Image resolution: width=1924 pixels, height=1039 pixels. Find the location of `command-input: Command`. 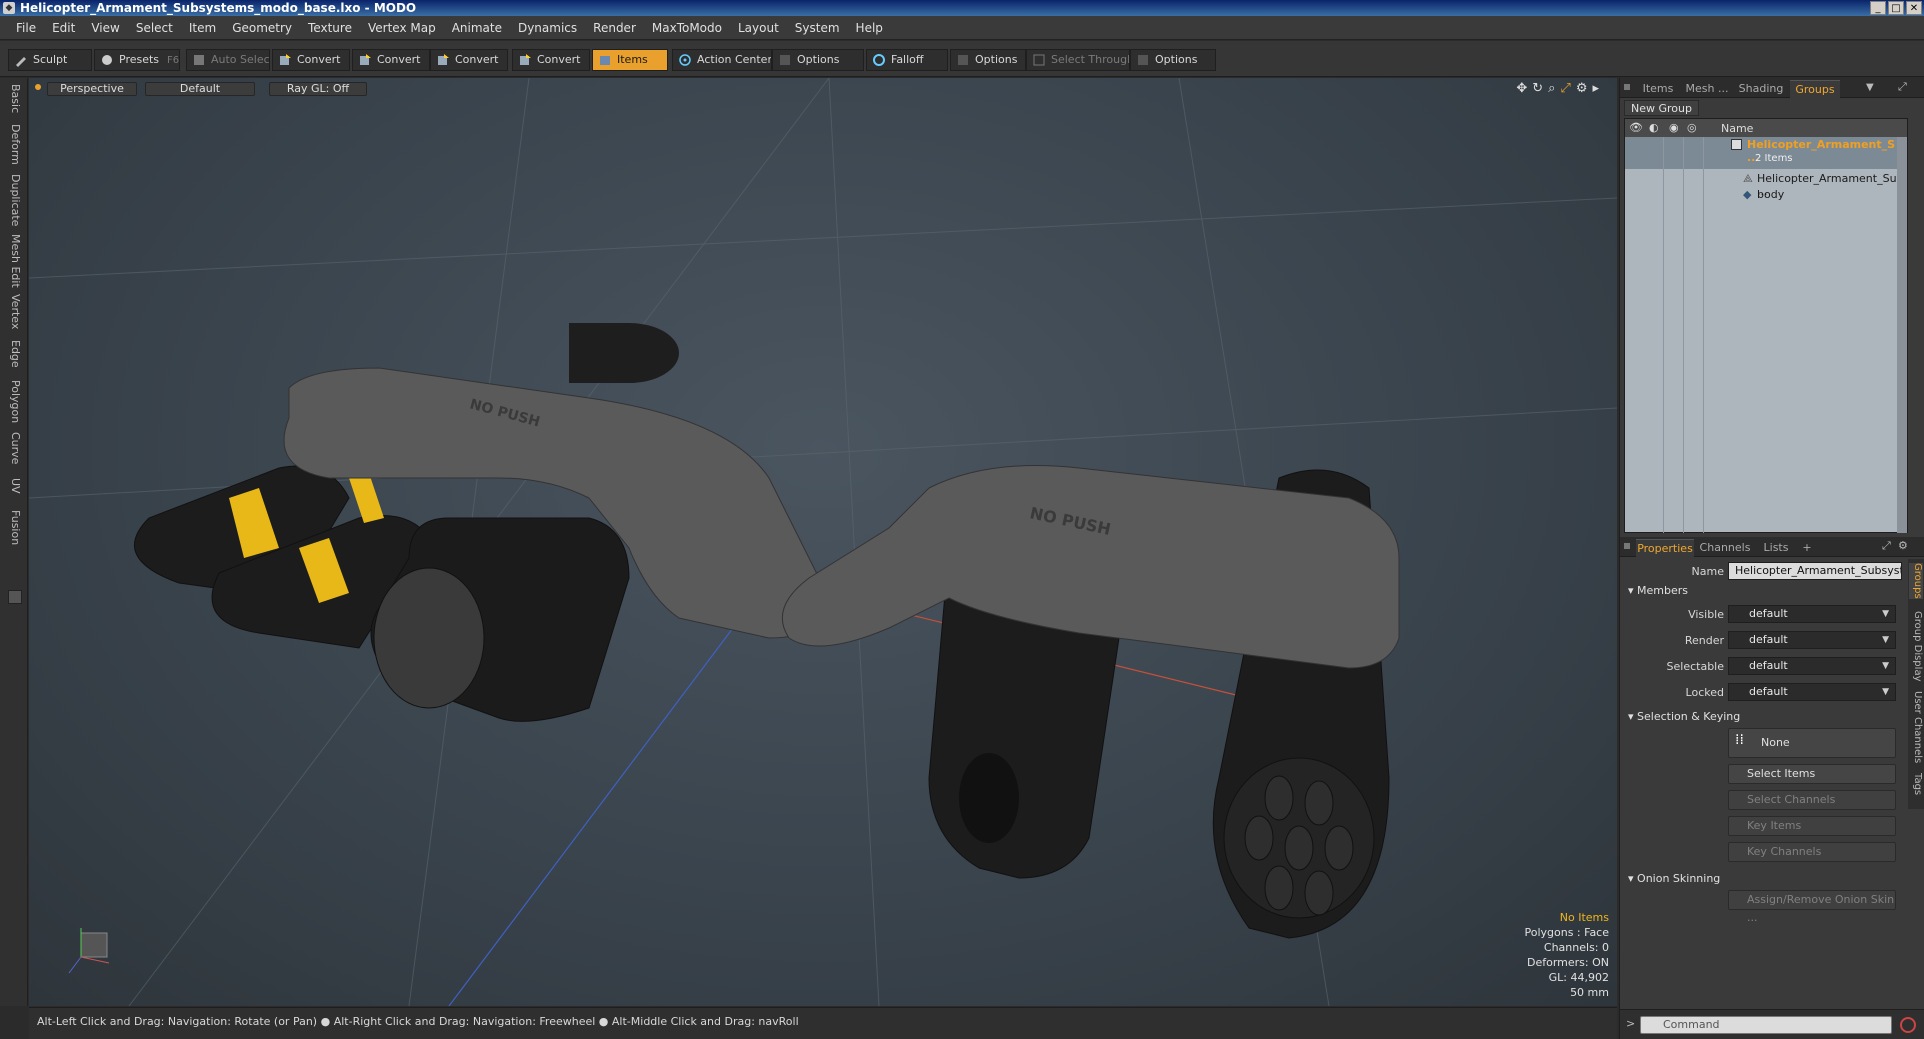

command-input: Command is located at coordinates (1766, 1025).